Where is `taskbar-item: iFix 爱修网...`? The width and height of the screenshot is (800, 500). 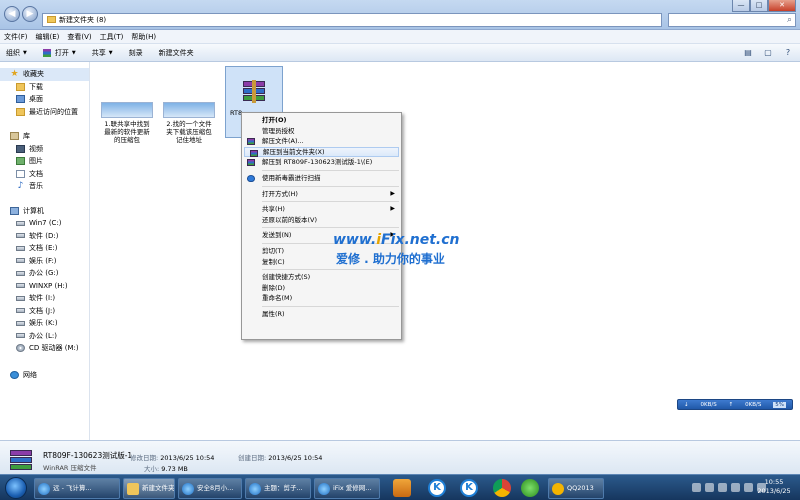
taskbar-item: iFix 爱修网... is located at coordinates (347, 488).